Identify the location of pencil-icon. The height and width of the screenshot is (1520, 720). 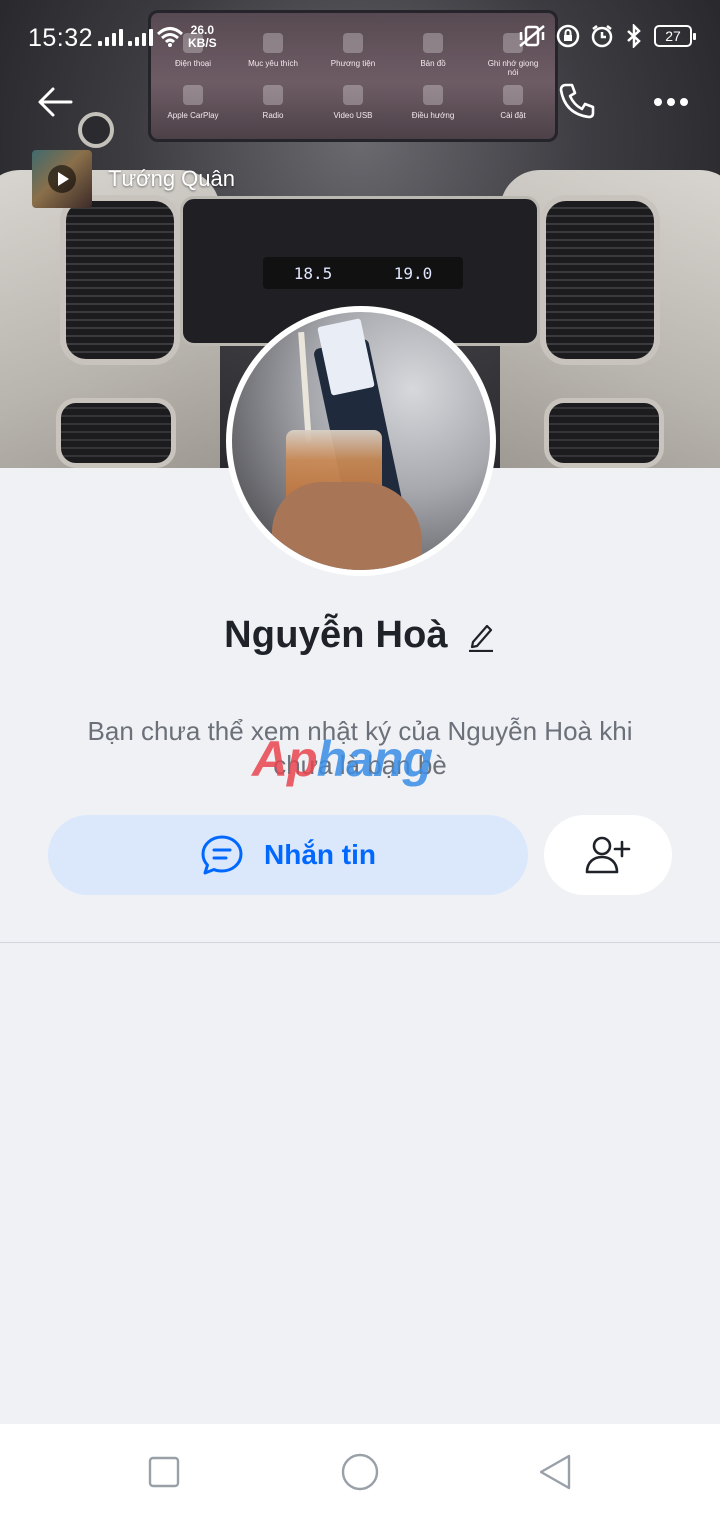
(480, 638).